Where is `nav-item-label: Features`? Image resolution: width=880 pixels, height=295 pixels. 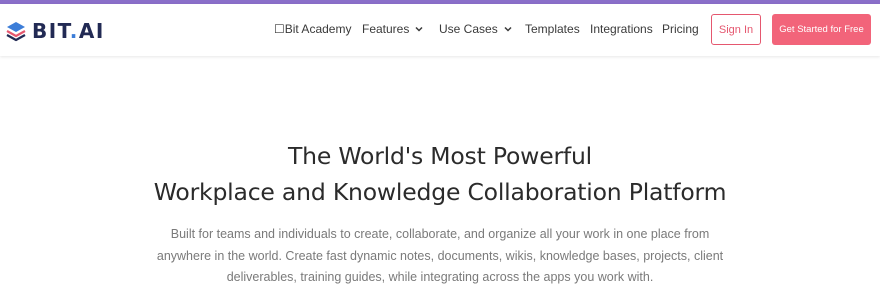 nav-item-label: Features is located at coordinates (386, 29).